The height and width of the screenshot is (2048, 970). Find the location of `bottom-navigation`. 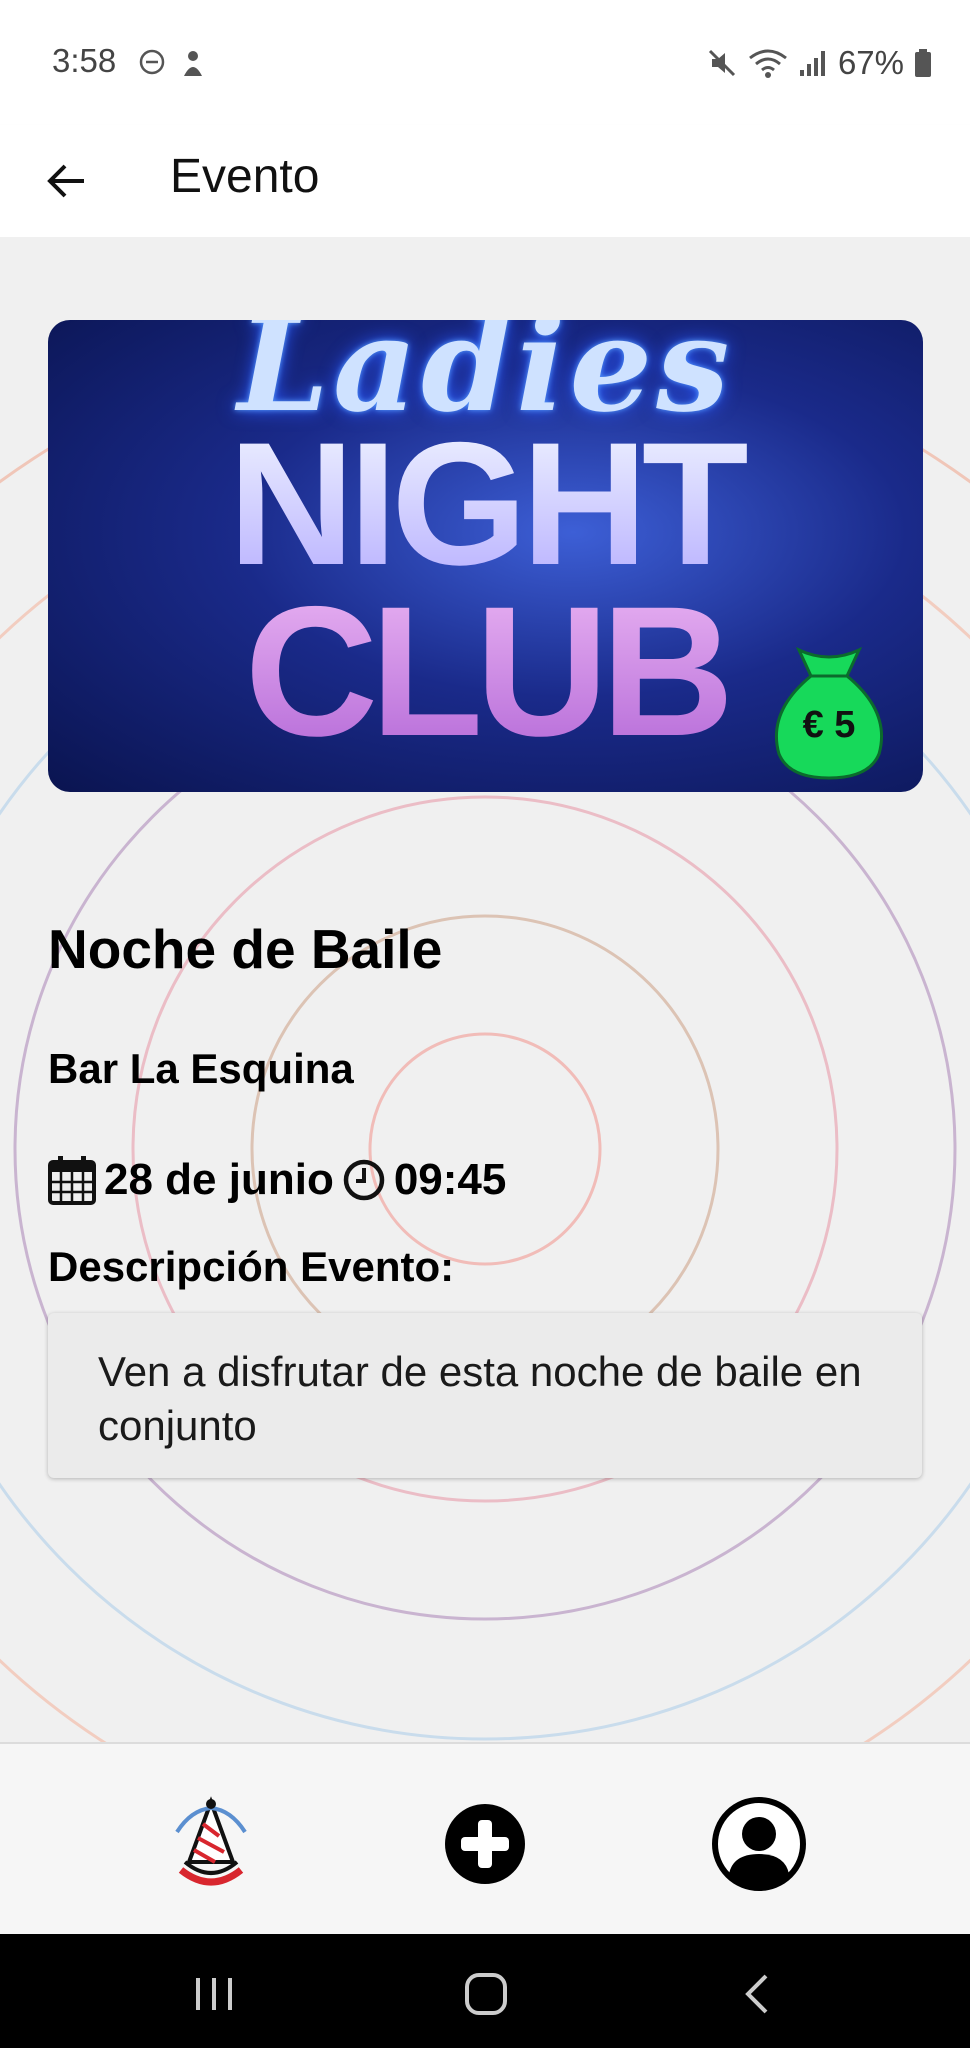

bottom-navigation is located at coordinates (485, 1839).